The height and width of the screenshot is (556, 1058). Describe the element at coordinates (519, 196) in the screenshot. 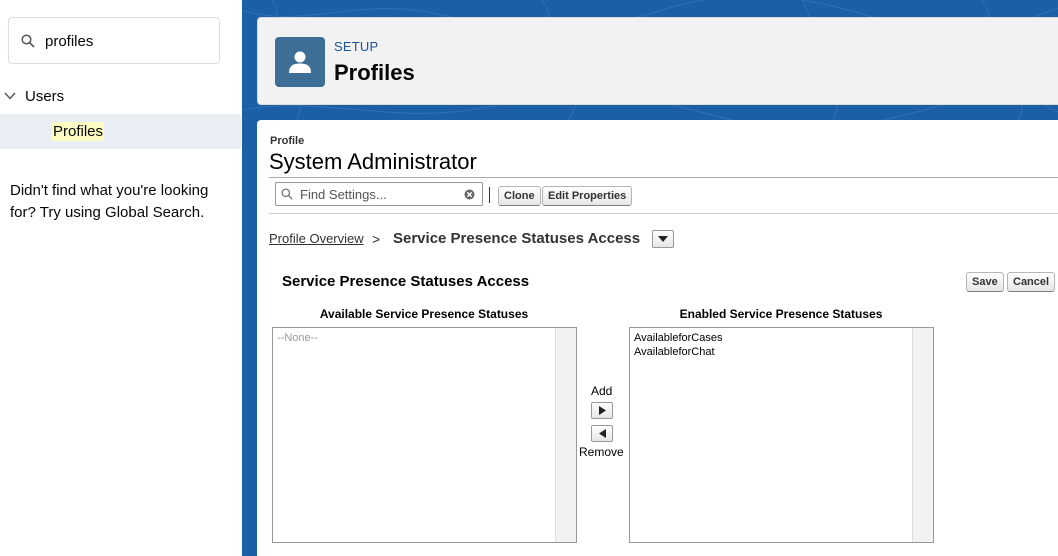

I see `clone-button: Clone` at that location.